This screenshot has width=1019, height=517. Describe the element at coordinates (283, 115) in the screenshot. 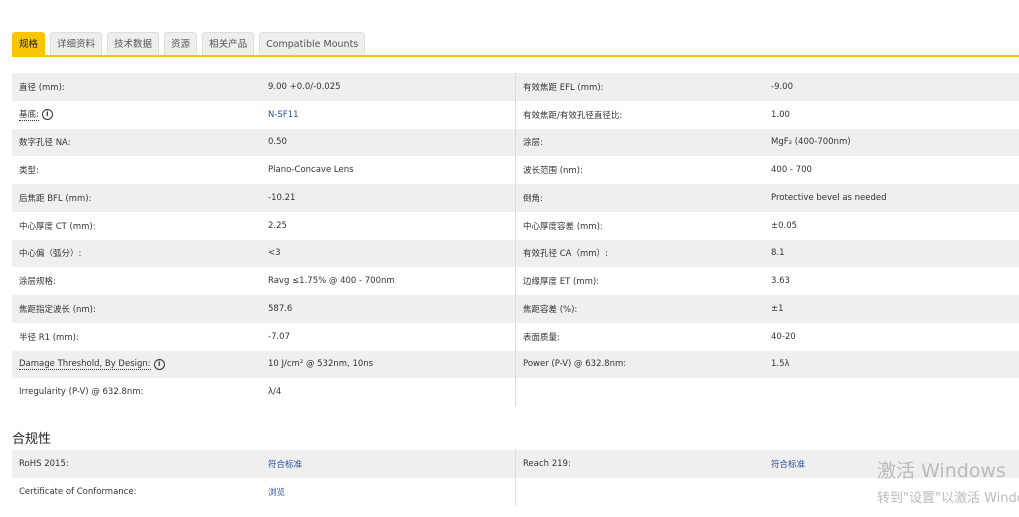

I see `spec-value: N-SF11` at that location.